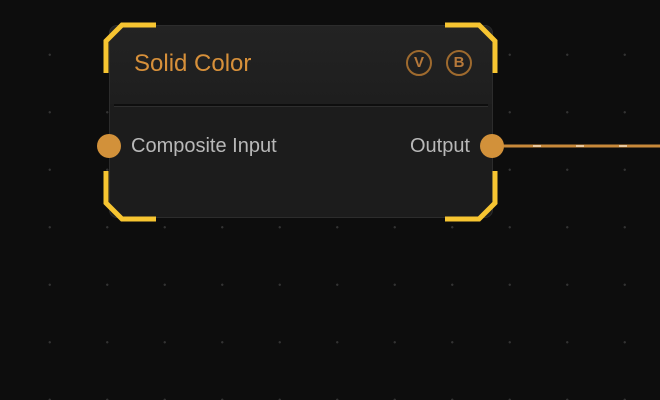 The width and height of the screenshot is (660, 400). I want to click on header-divider, so click(301, 105).